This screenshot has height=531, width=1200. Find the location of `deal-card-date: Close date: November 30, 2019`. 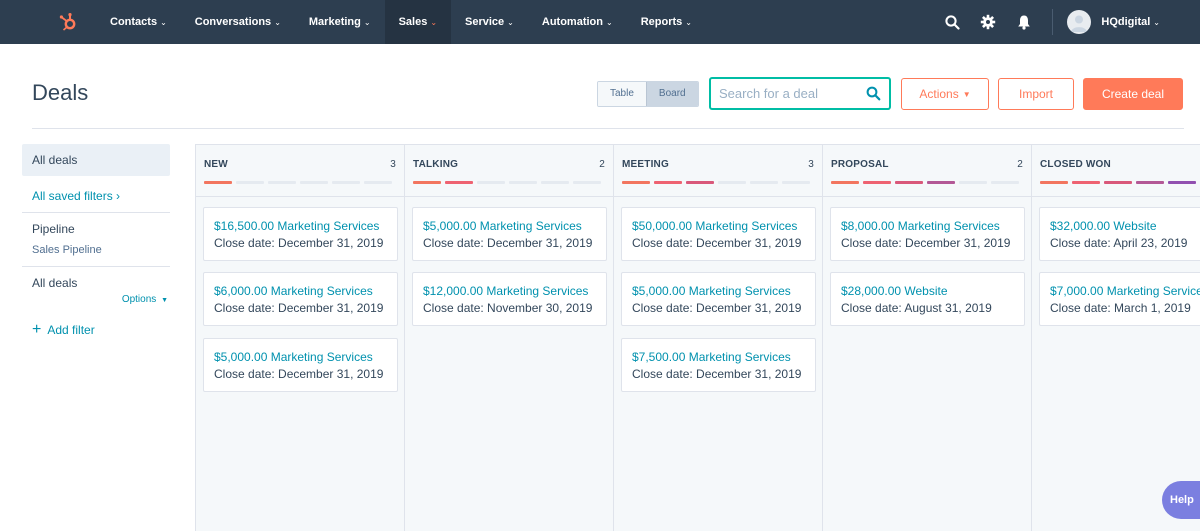

deal-card-date: Close date: November 30, 2019 is located at coordinates (508, 308).